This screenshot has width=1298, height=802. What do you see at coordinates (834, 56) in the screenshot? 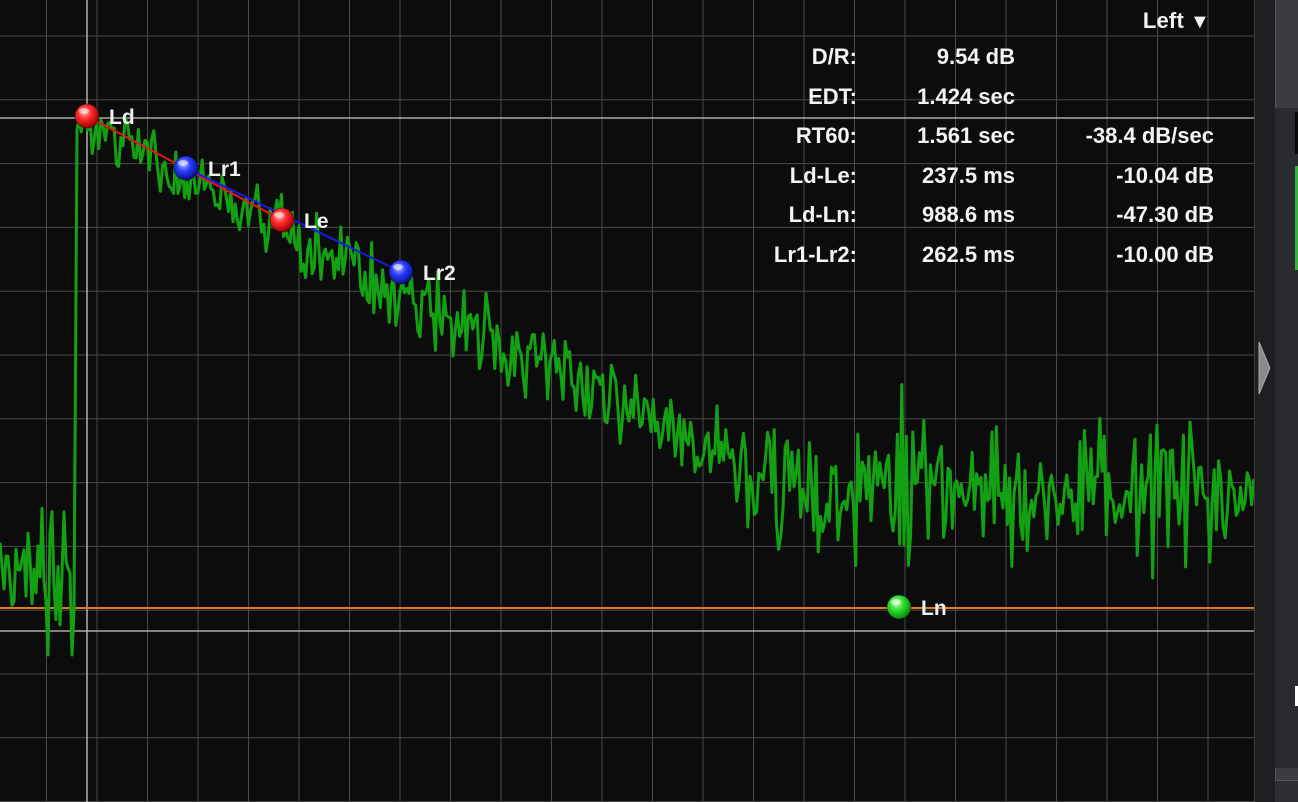
I see `stat-label: D/R:` at bounding box center [834, 56].